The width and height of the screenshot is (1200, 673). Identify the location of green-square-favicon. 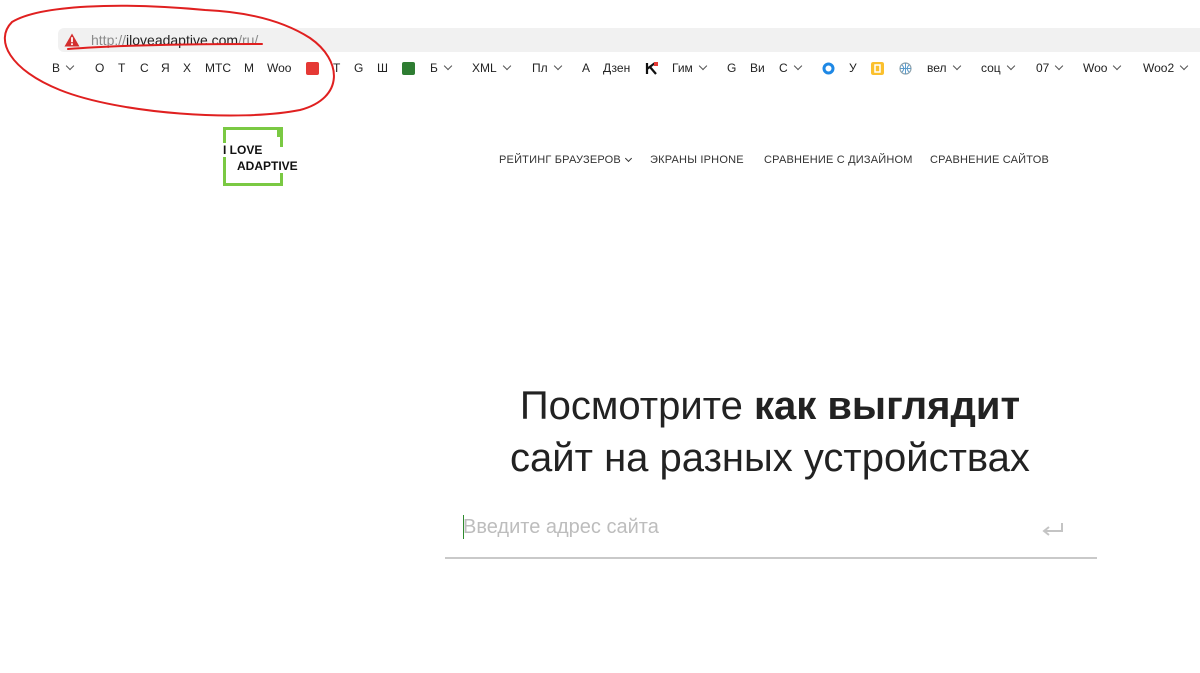
(408, 68).